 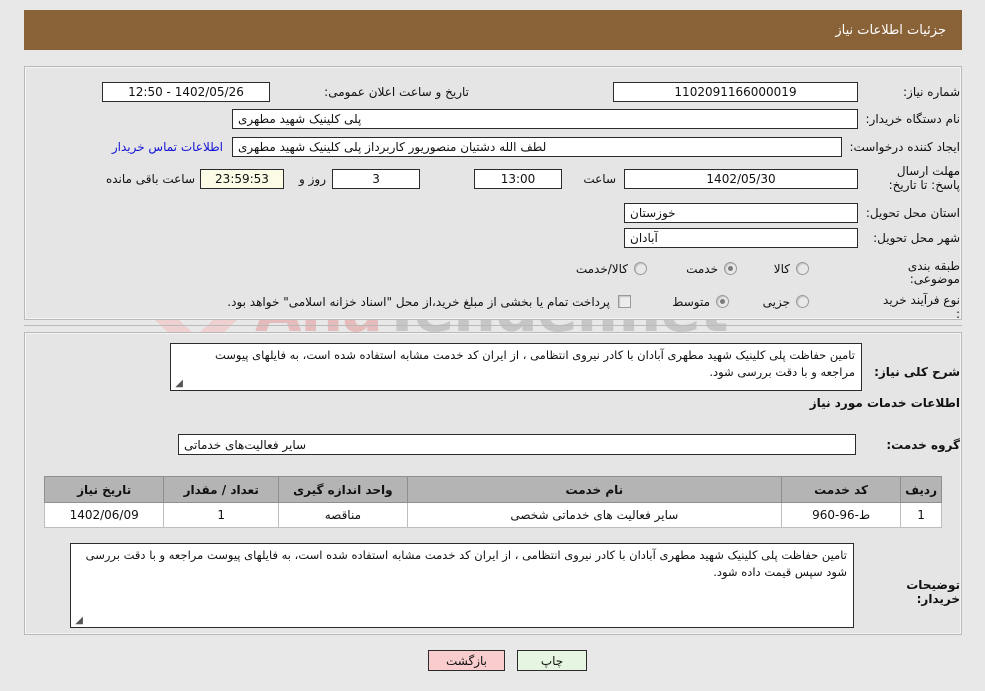 What do you see at coordinates (802, 268) in the screenshot?
I see `radio-category-kala` at bounding box center [802, 268].